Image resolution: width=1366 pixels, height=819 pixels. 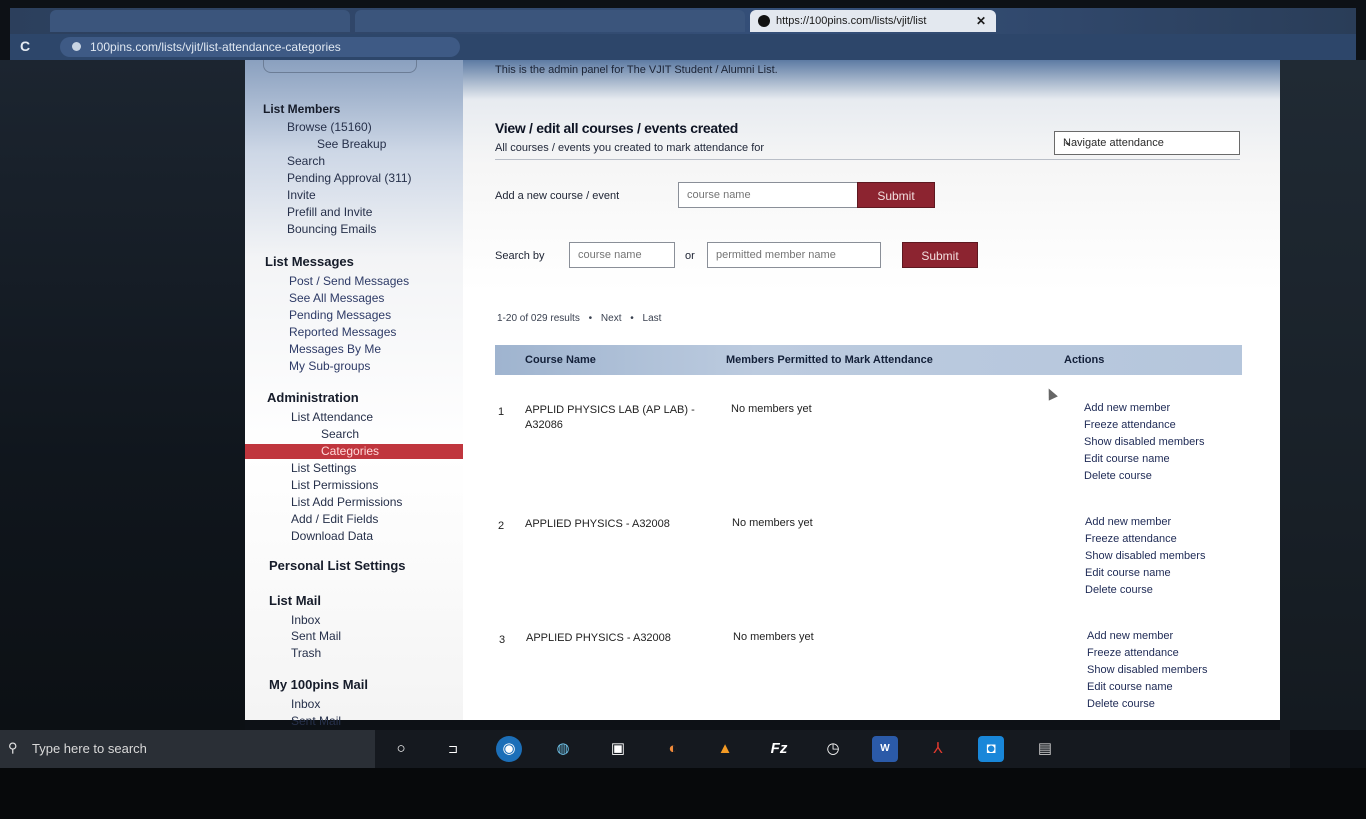 I want to click on sidebar-item-attendance-search: Search, so click(x=340, y=434).